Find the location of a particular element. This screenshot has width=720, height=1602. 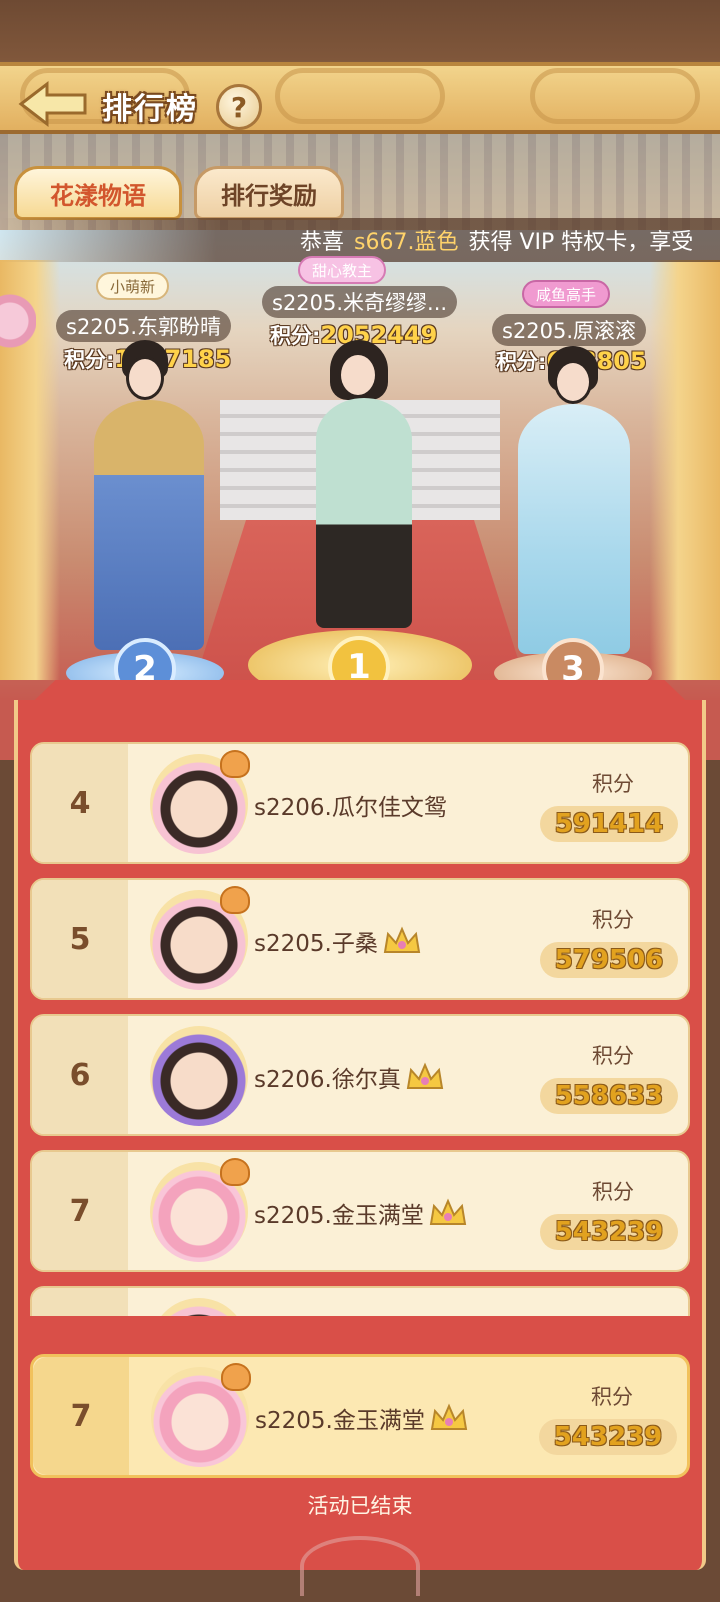

first-score-label: 积分: is located at coordinates (295, 336).